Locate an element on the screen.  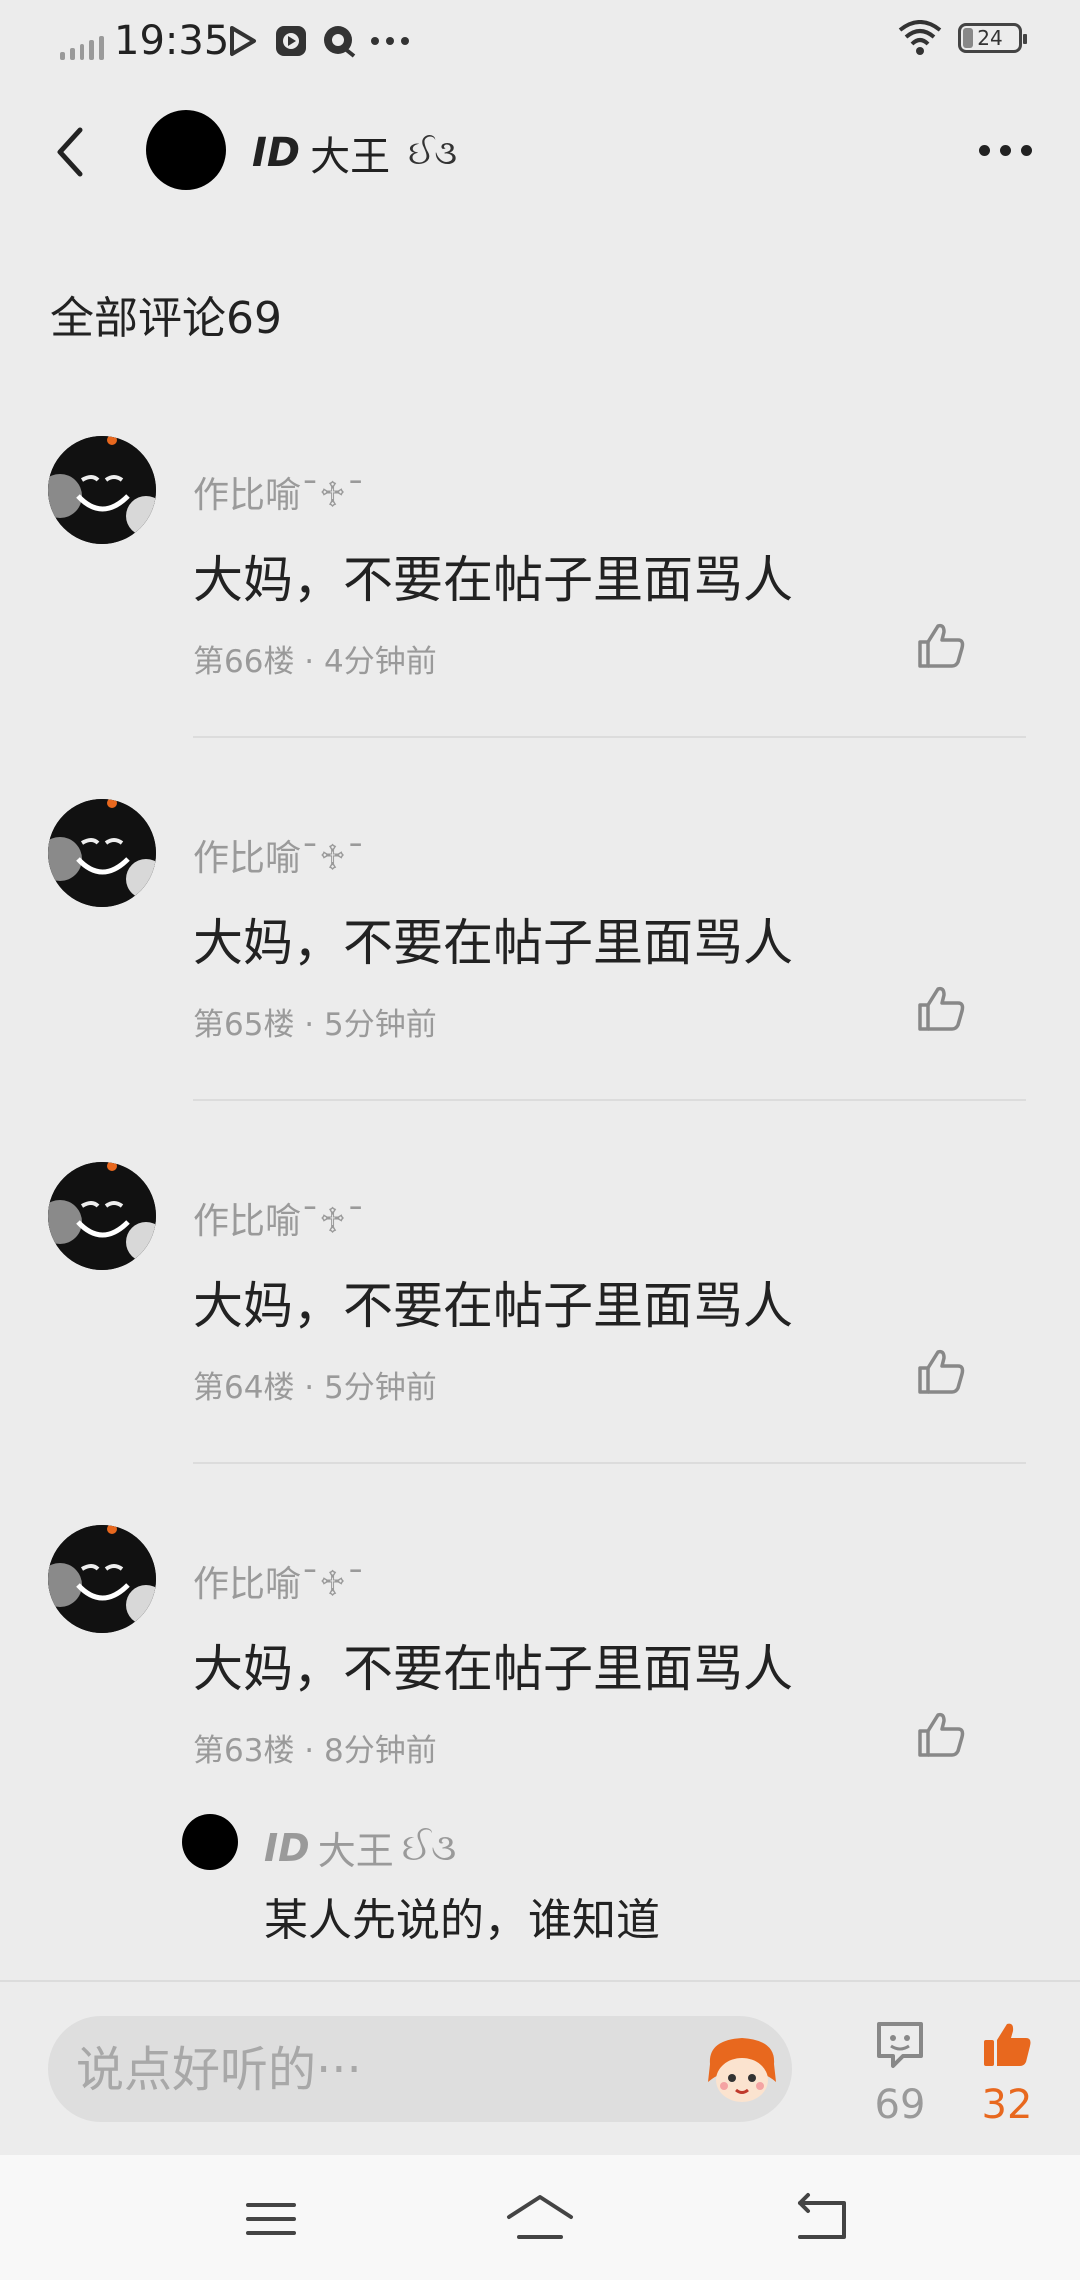
nav-home-button is located at coordinates (540, 2218).